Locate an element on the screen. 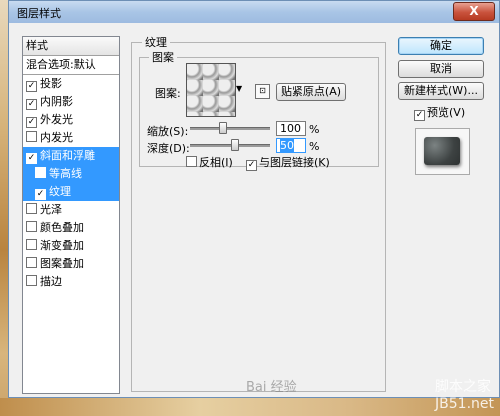 The image size is (500, 416). style-item-label: 光泽 is located at coordinates (51, 209).